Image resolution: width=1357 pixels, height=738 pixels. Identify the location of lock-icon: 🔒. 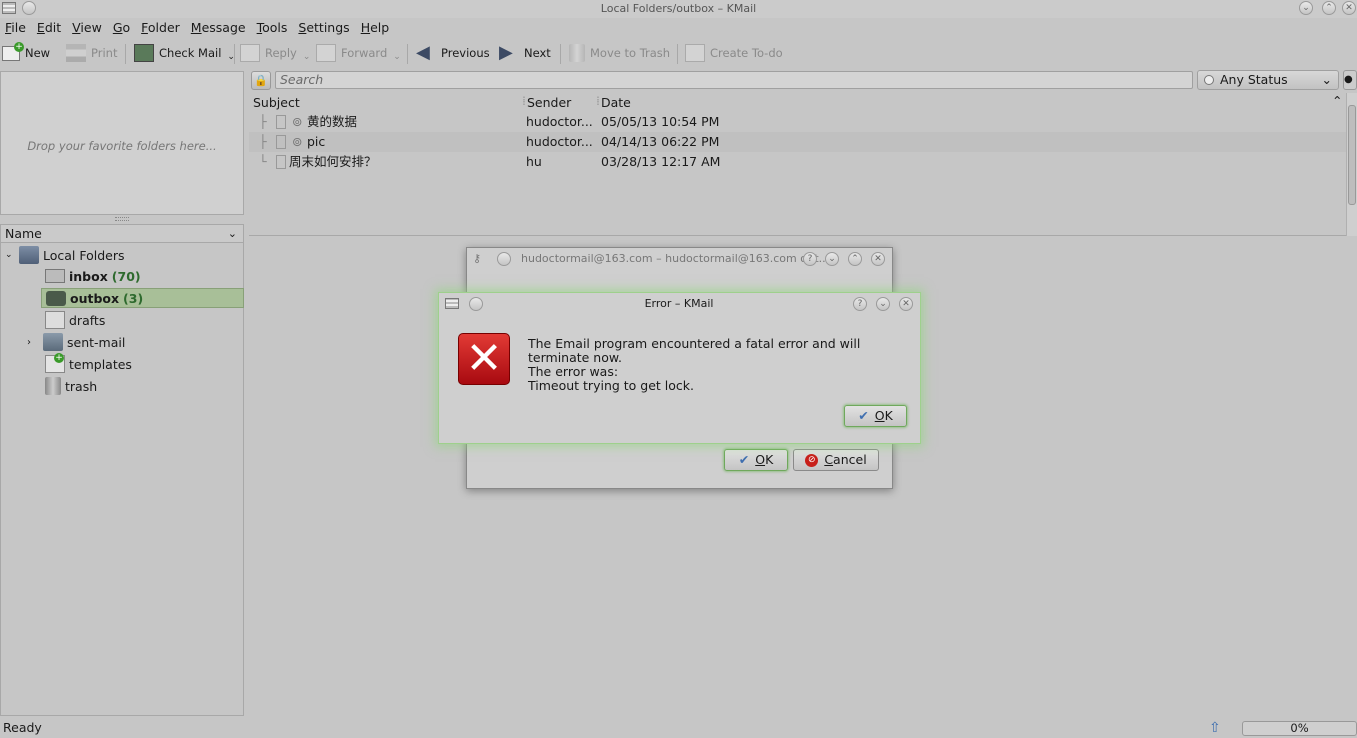
(261, 80).